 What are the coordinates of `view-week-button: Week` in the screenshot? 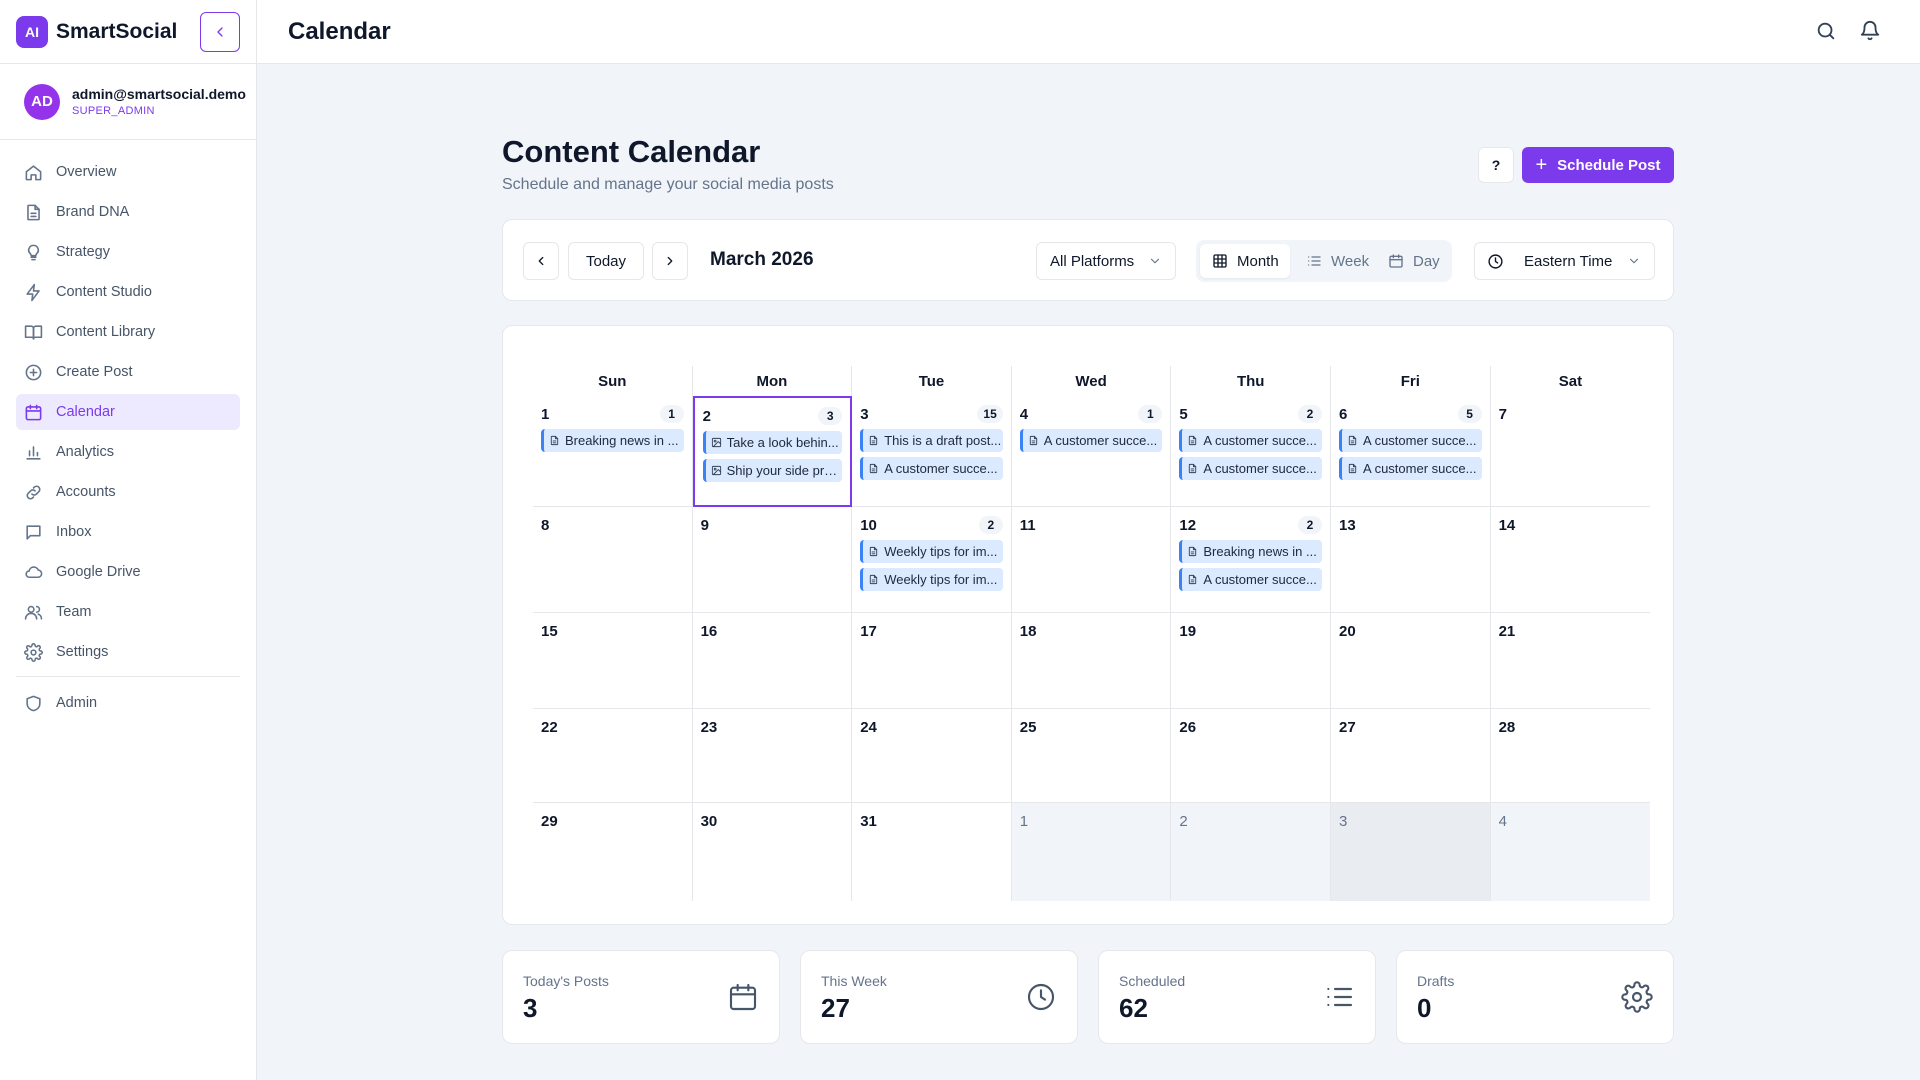 It's located at (1335, 261).